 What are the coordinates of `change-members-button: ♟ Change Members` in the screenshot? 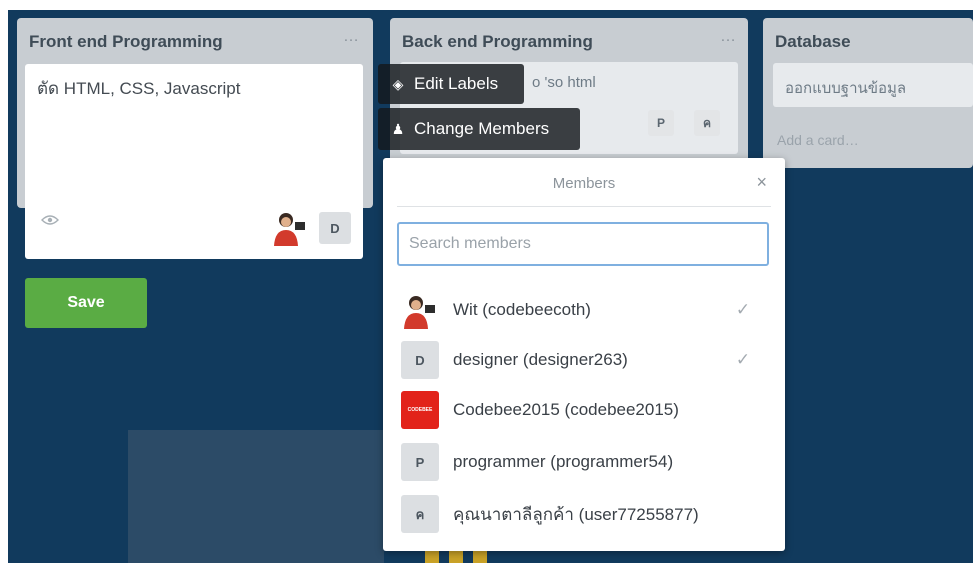 It's located at (479, 129).